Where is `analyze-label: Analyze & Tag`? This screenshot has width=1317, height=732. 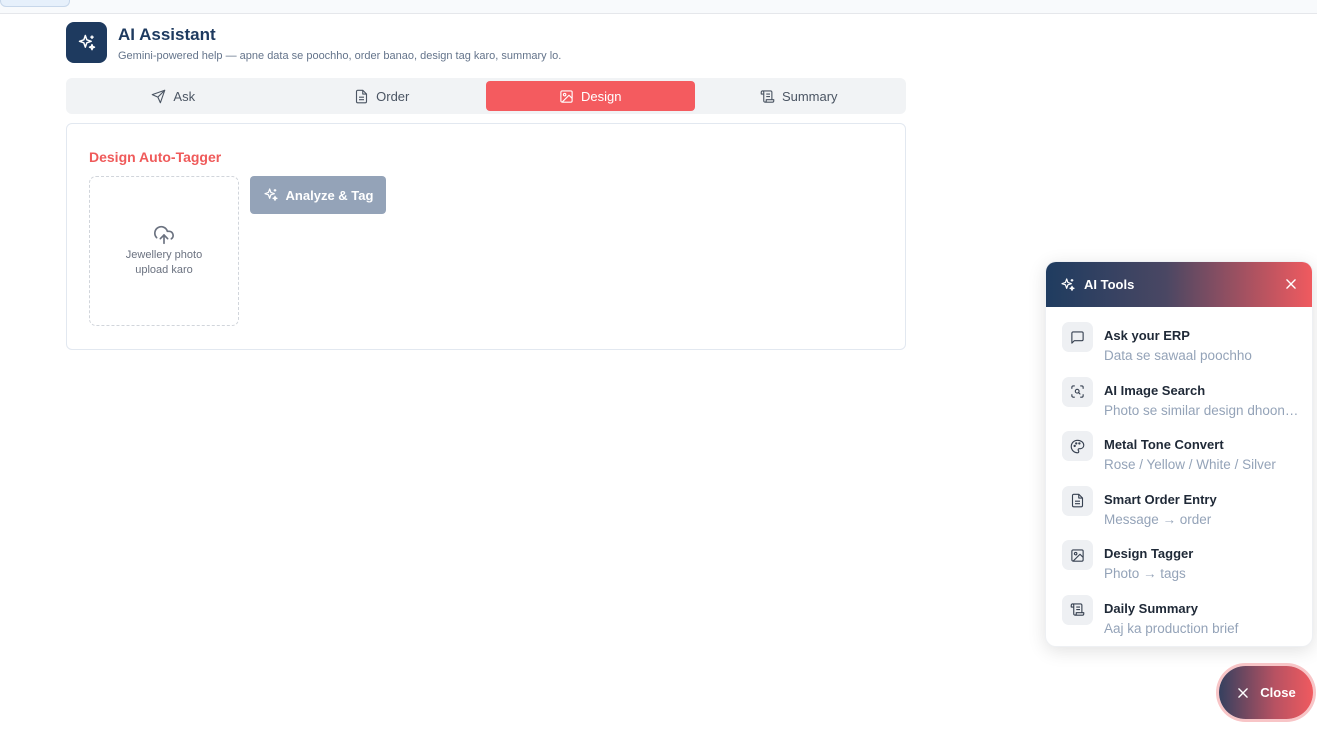 analyze-label: Analyze & Tag is located at coordinates (329, 195).